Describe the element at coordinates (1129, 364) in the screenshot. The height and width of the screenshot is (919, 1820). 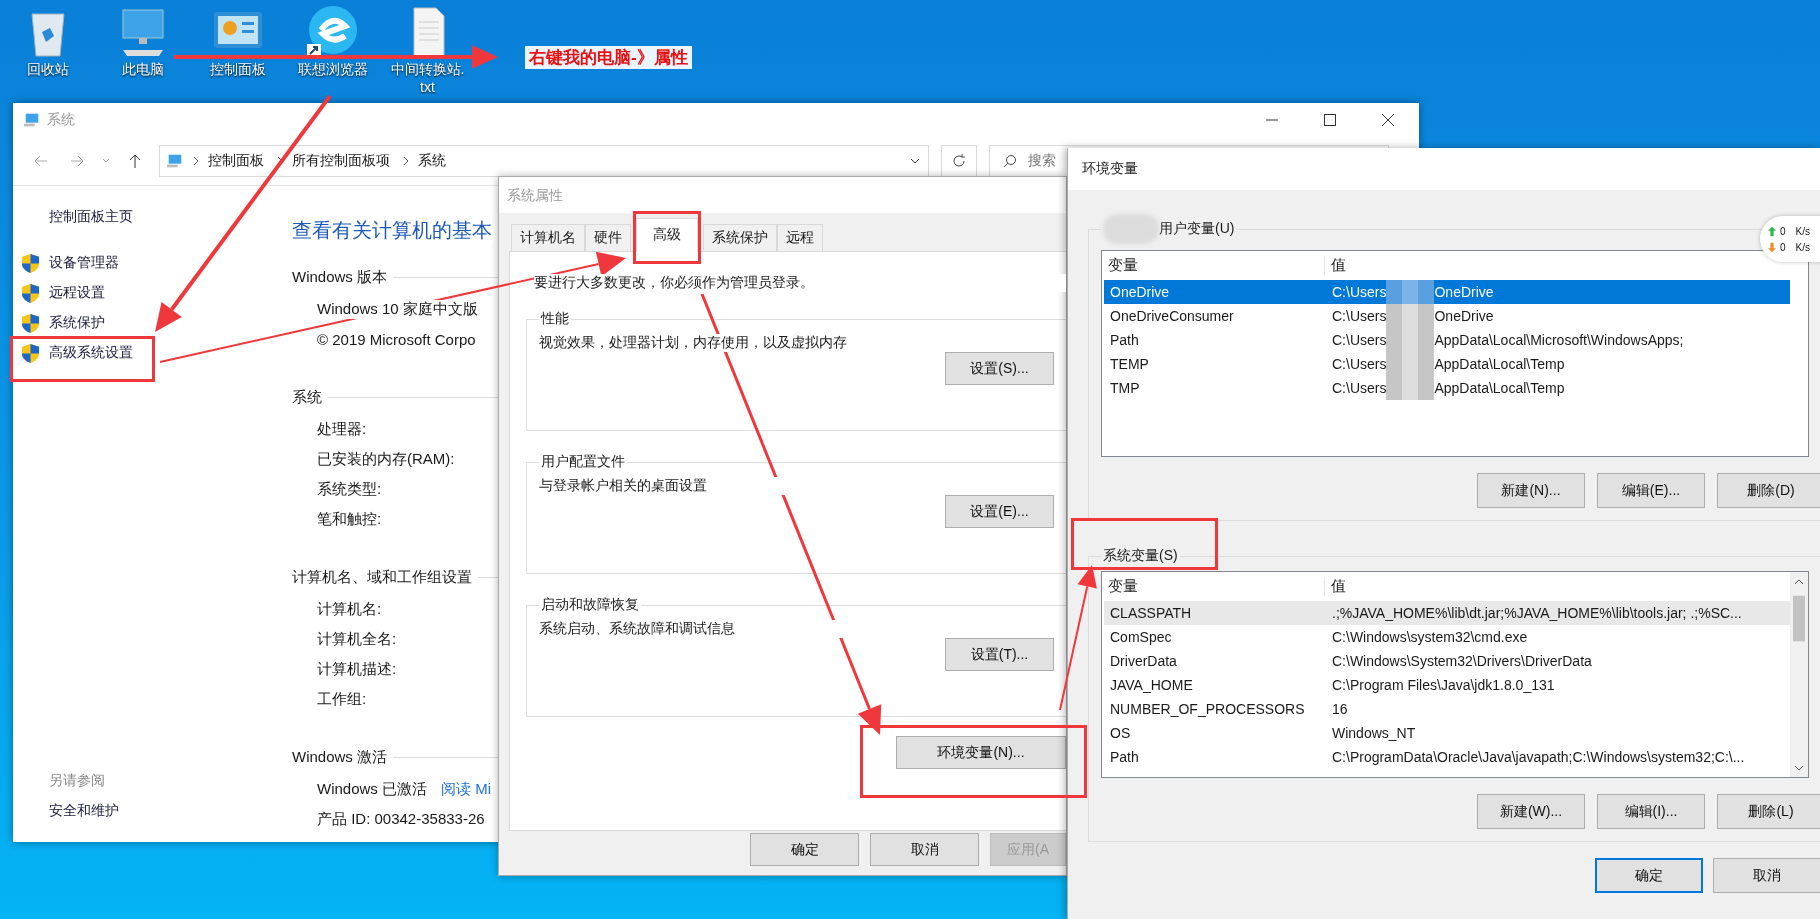
I see `variable-name: TEMP` at that location.